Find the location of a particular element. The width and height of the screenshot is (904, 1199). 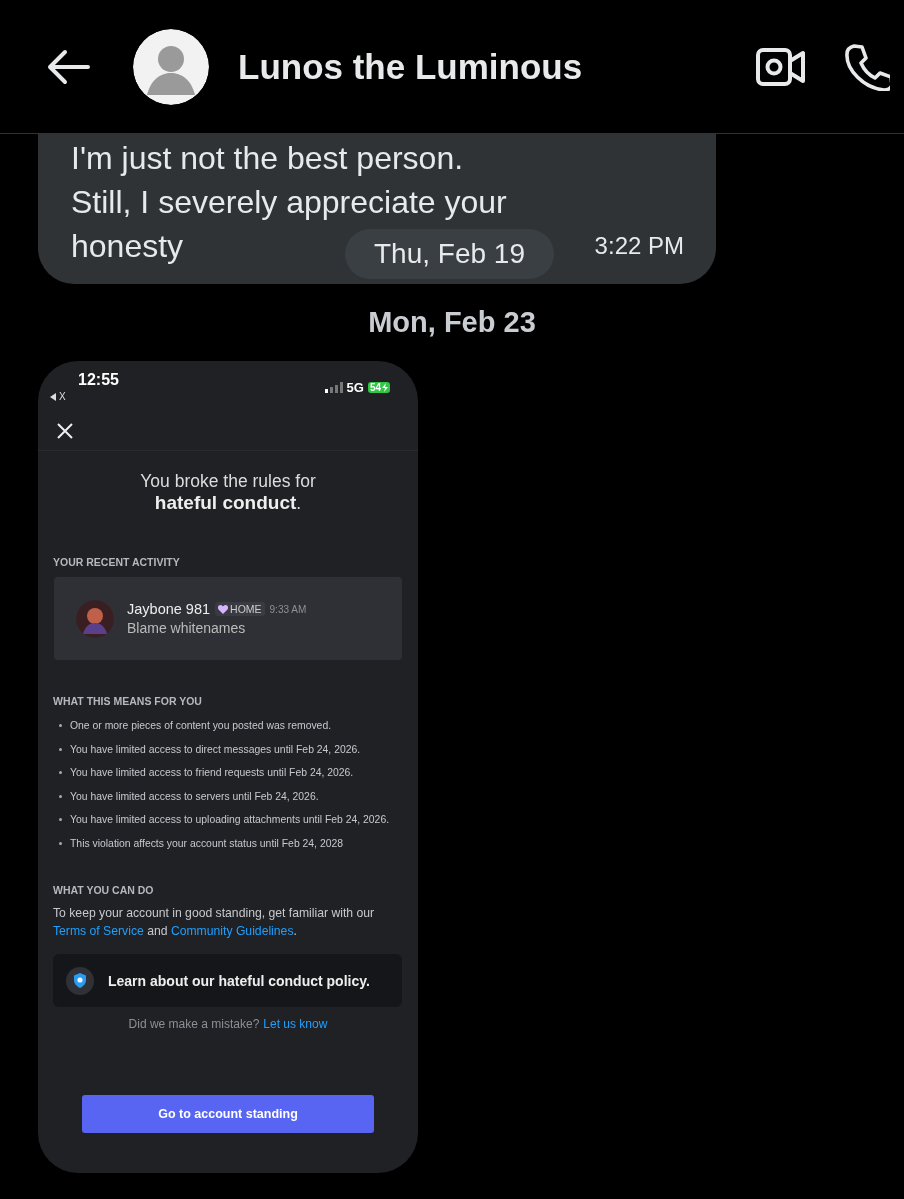

user-avatar is located at coordinates (95, 618).